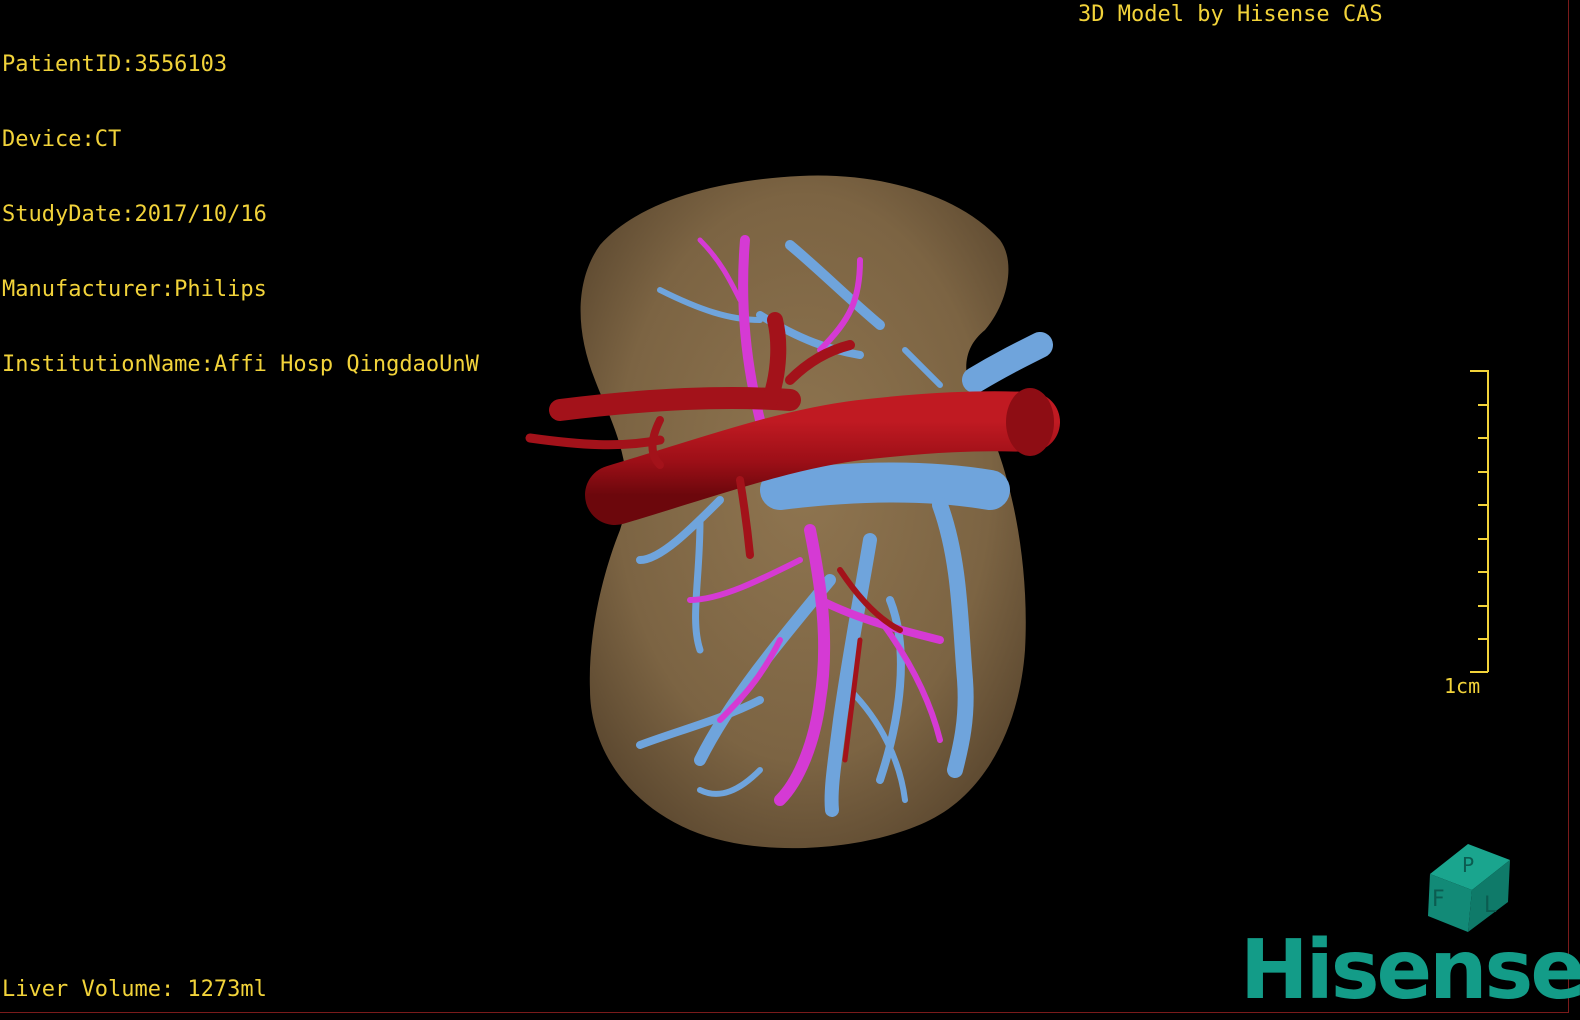 This screenshot has height=1020, width=1580. What do you see at coordinates (1462, 686) in the screenshot?
I see `scale-bar-label: 1cm` at bounding box center [1462, 686].